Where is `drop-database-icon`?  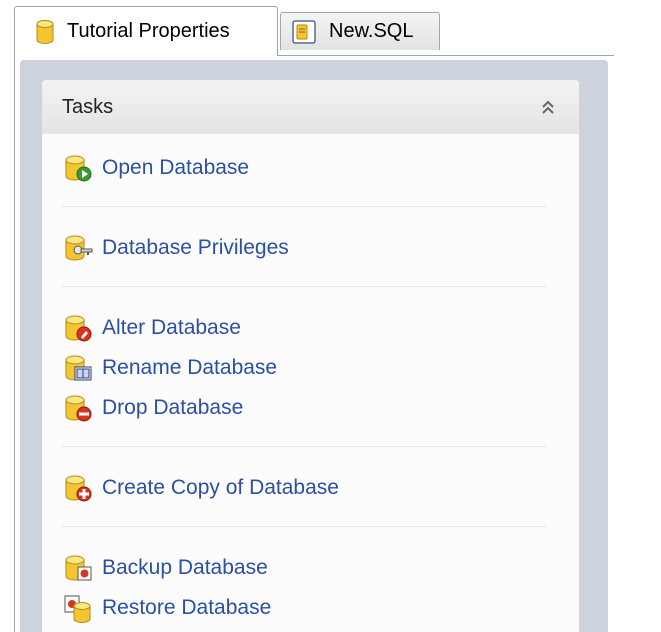 drop-database-icon is located at coordinates (78, 408).